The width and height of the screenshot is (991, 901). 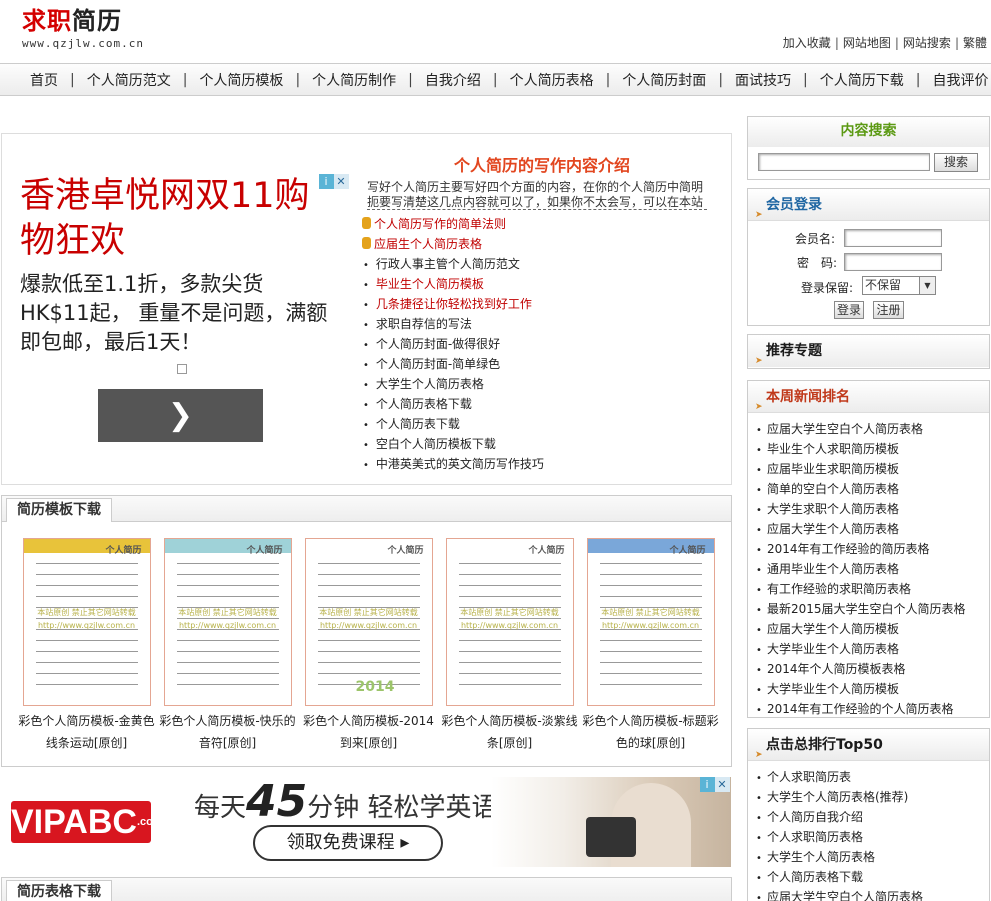 I want to click on list-item-label: 大学生求职个人简历表格, so click(x=833, y=509).